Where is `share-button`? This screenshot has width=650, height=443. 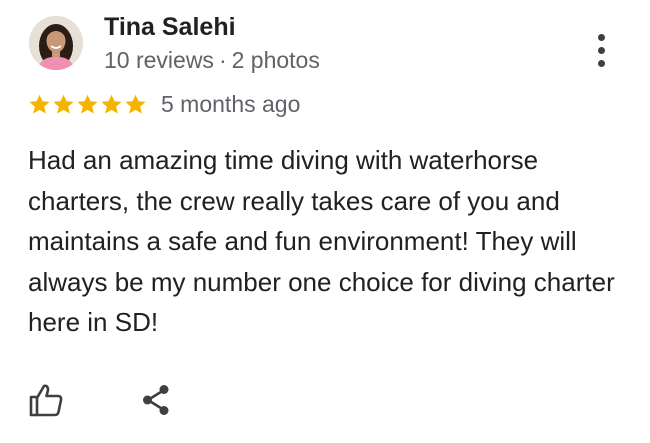
share-button is located at coordinates (157, 400).